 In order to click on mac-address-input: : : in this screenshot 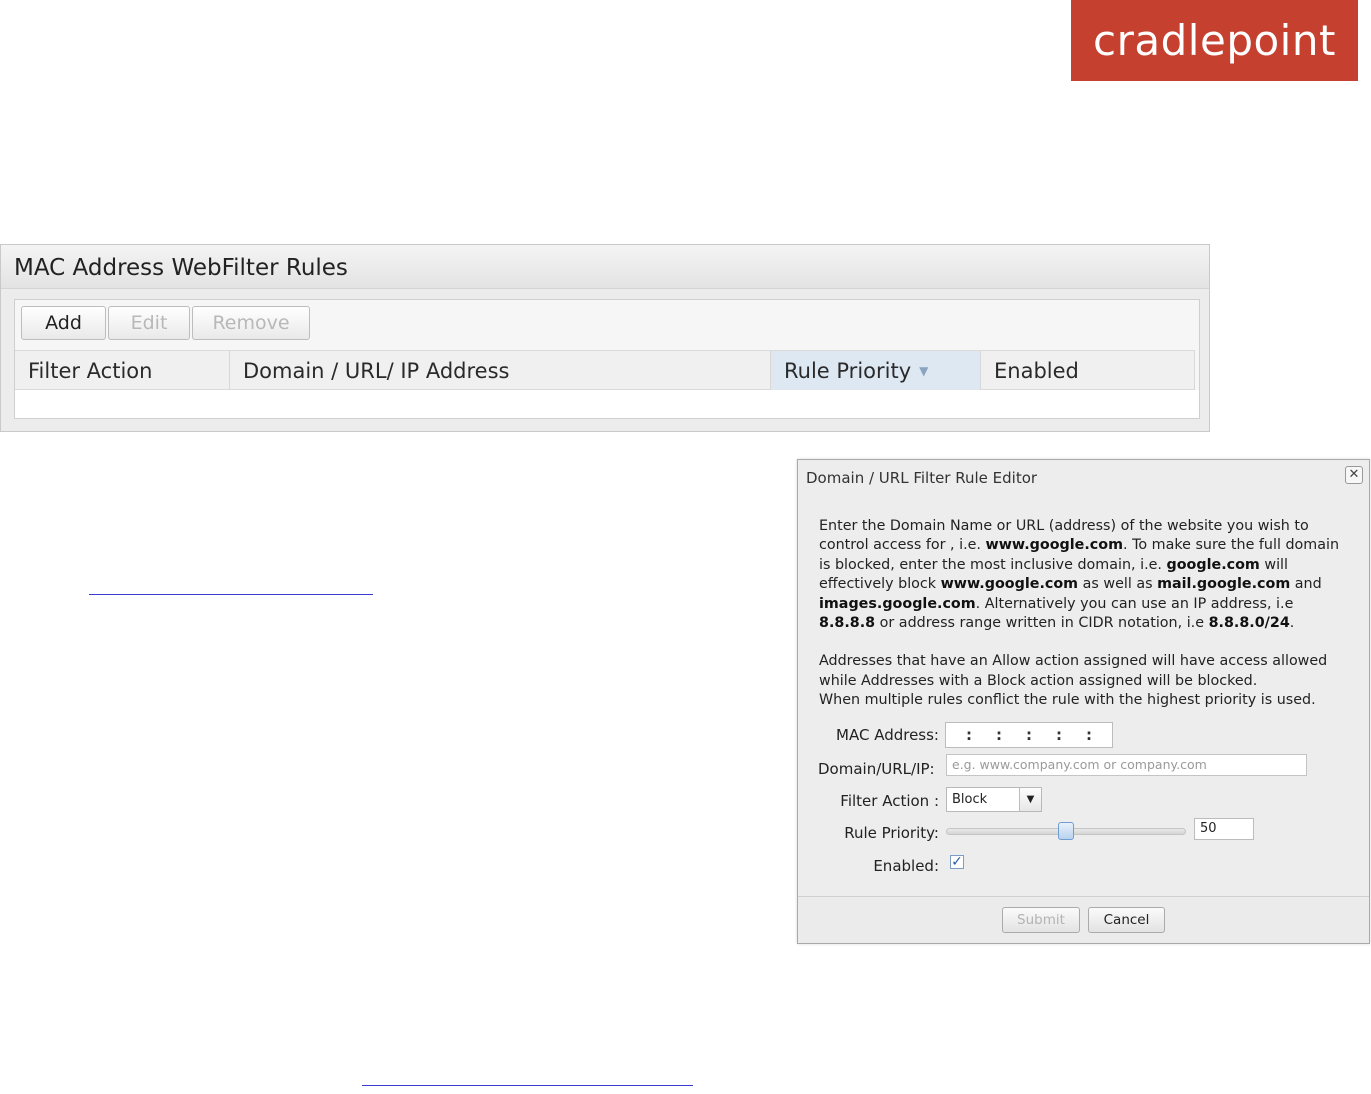, I will do `click(1029, 735)`.